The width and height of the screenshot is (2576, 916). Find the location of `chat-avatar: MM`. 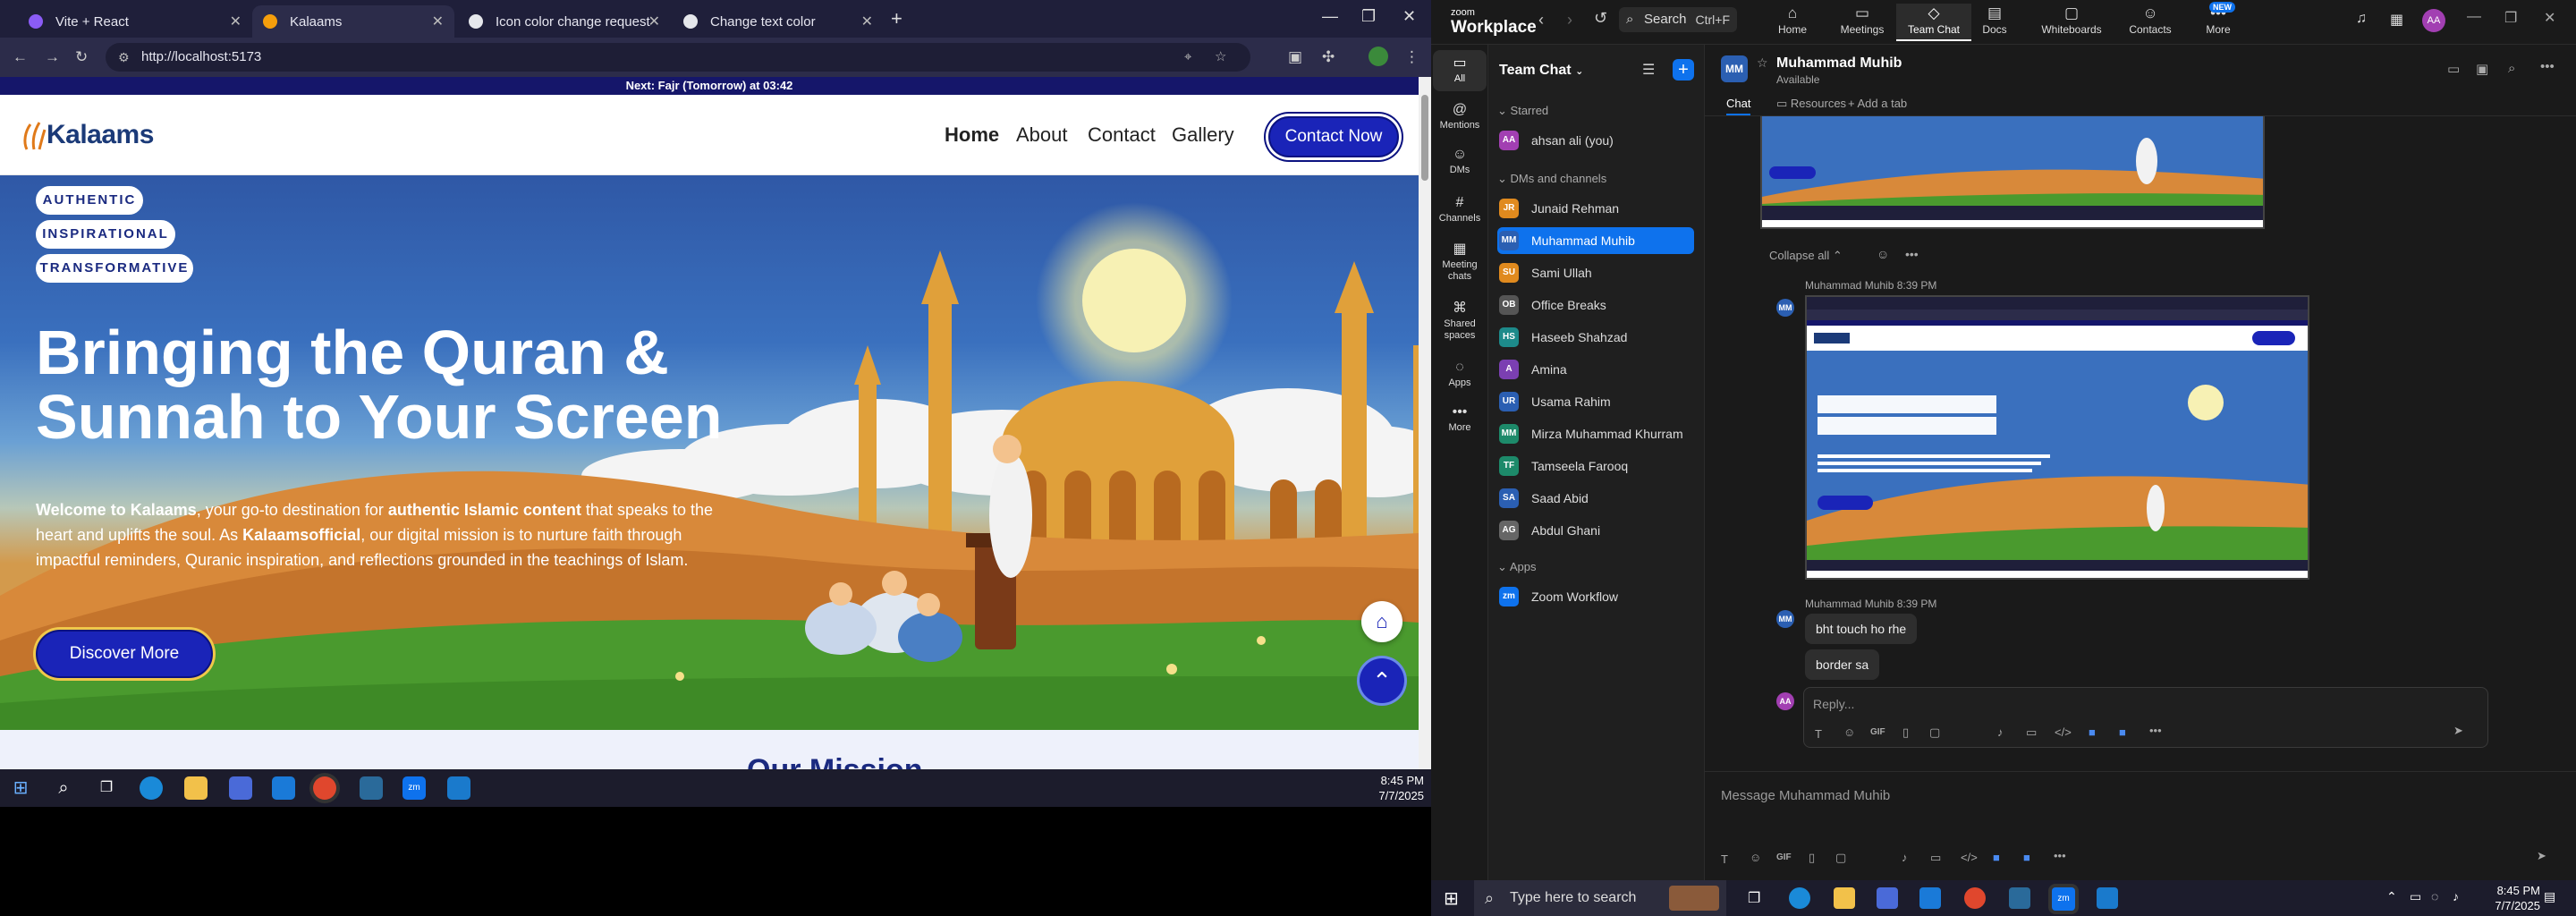

chat-avatar: MM is located at coordinates (1734, 68).